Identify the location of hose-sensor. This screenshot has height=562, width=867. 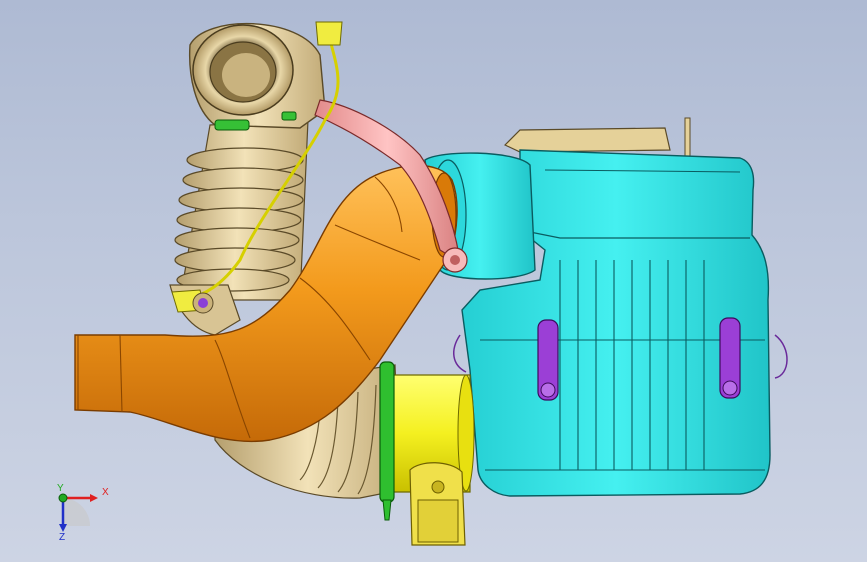
(203, 303).